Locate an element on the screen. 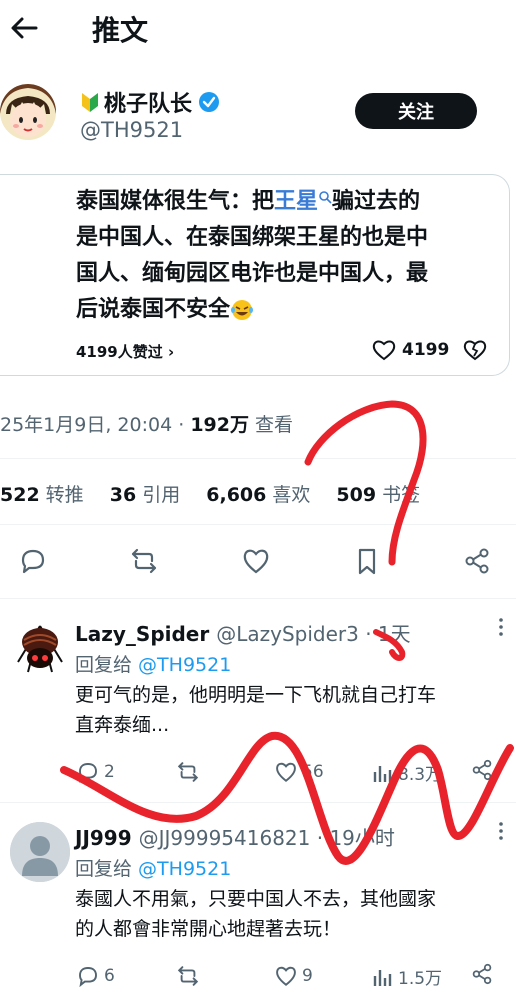 This screenshot has width=516, height=1002. quote-likers-link: 4199人赞过 › is located at coordinates (125, 351).